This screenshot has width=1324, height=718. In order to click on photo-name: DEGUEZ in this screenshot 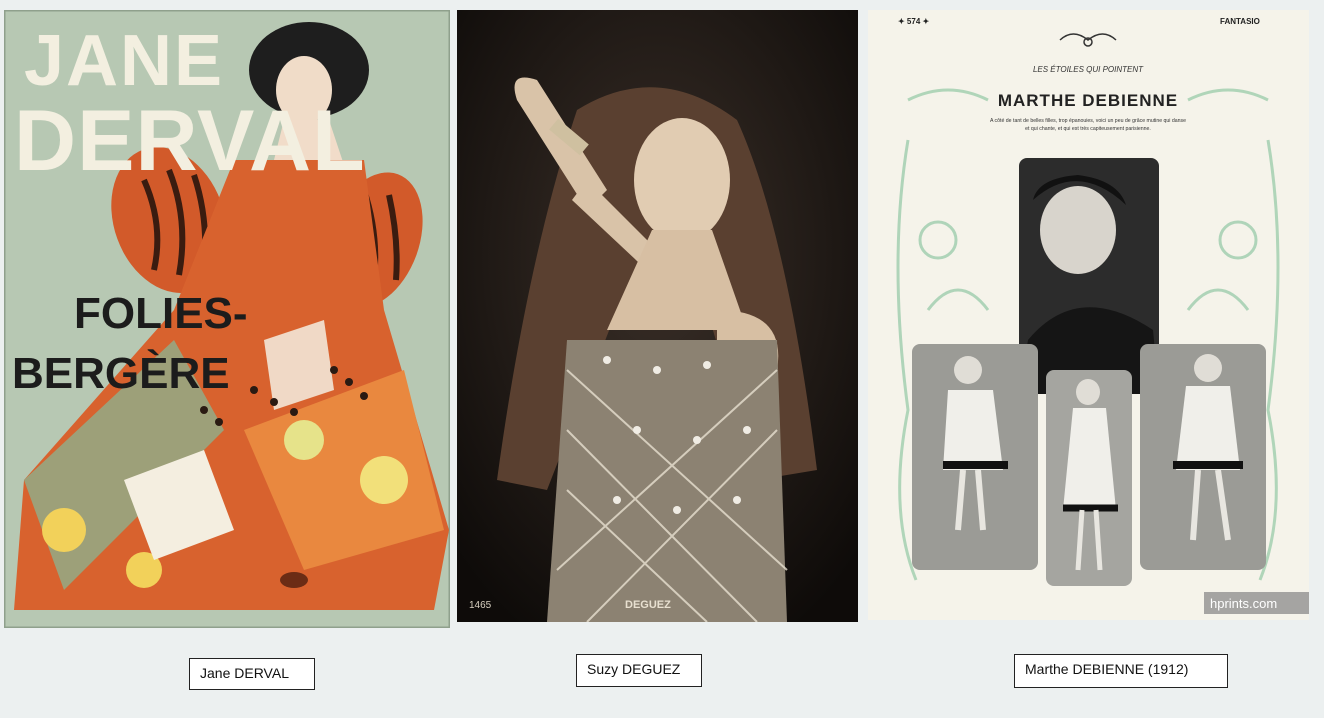, I will do `click(648, 605)`.